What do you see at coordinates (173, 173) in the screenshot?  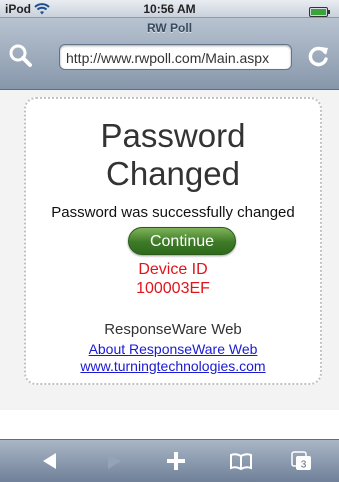 I see `heading-line-2: Changed` at bounding box center [173, 173].